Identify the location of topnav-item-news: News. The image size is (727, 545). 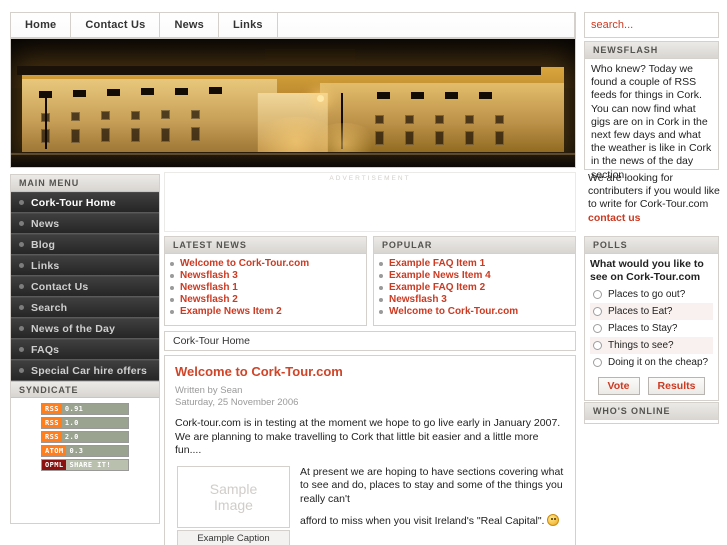
(189, 25).